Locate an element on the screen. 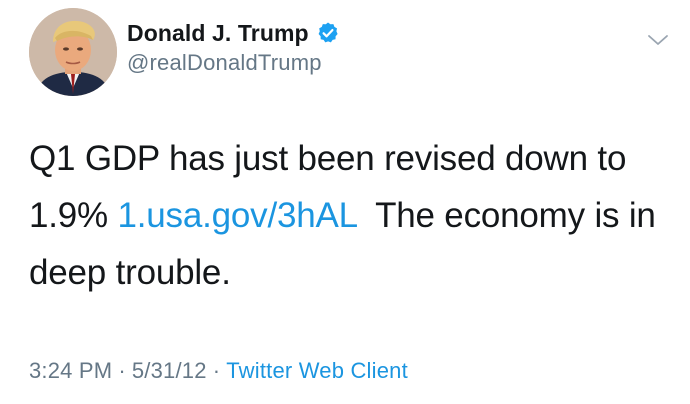  avatar-image is located at coordinates (73, 52).